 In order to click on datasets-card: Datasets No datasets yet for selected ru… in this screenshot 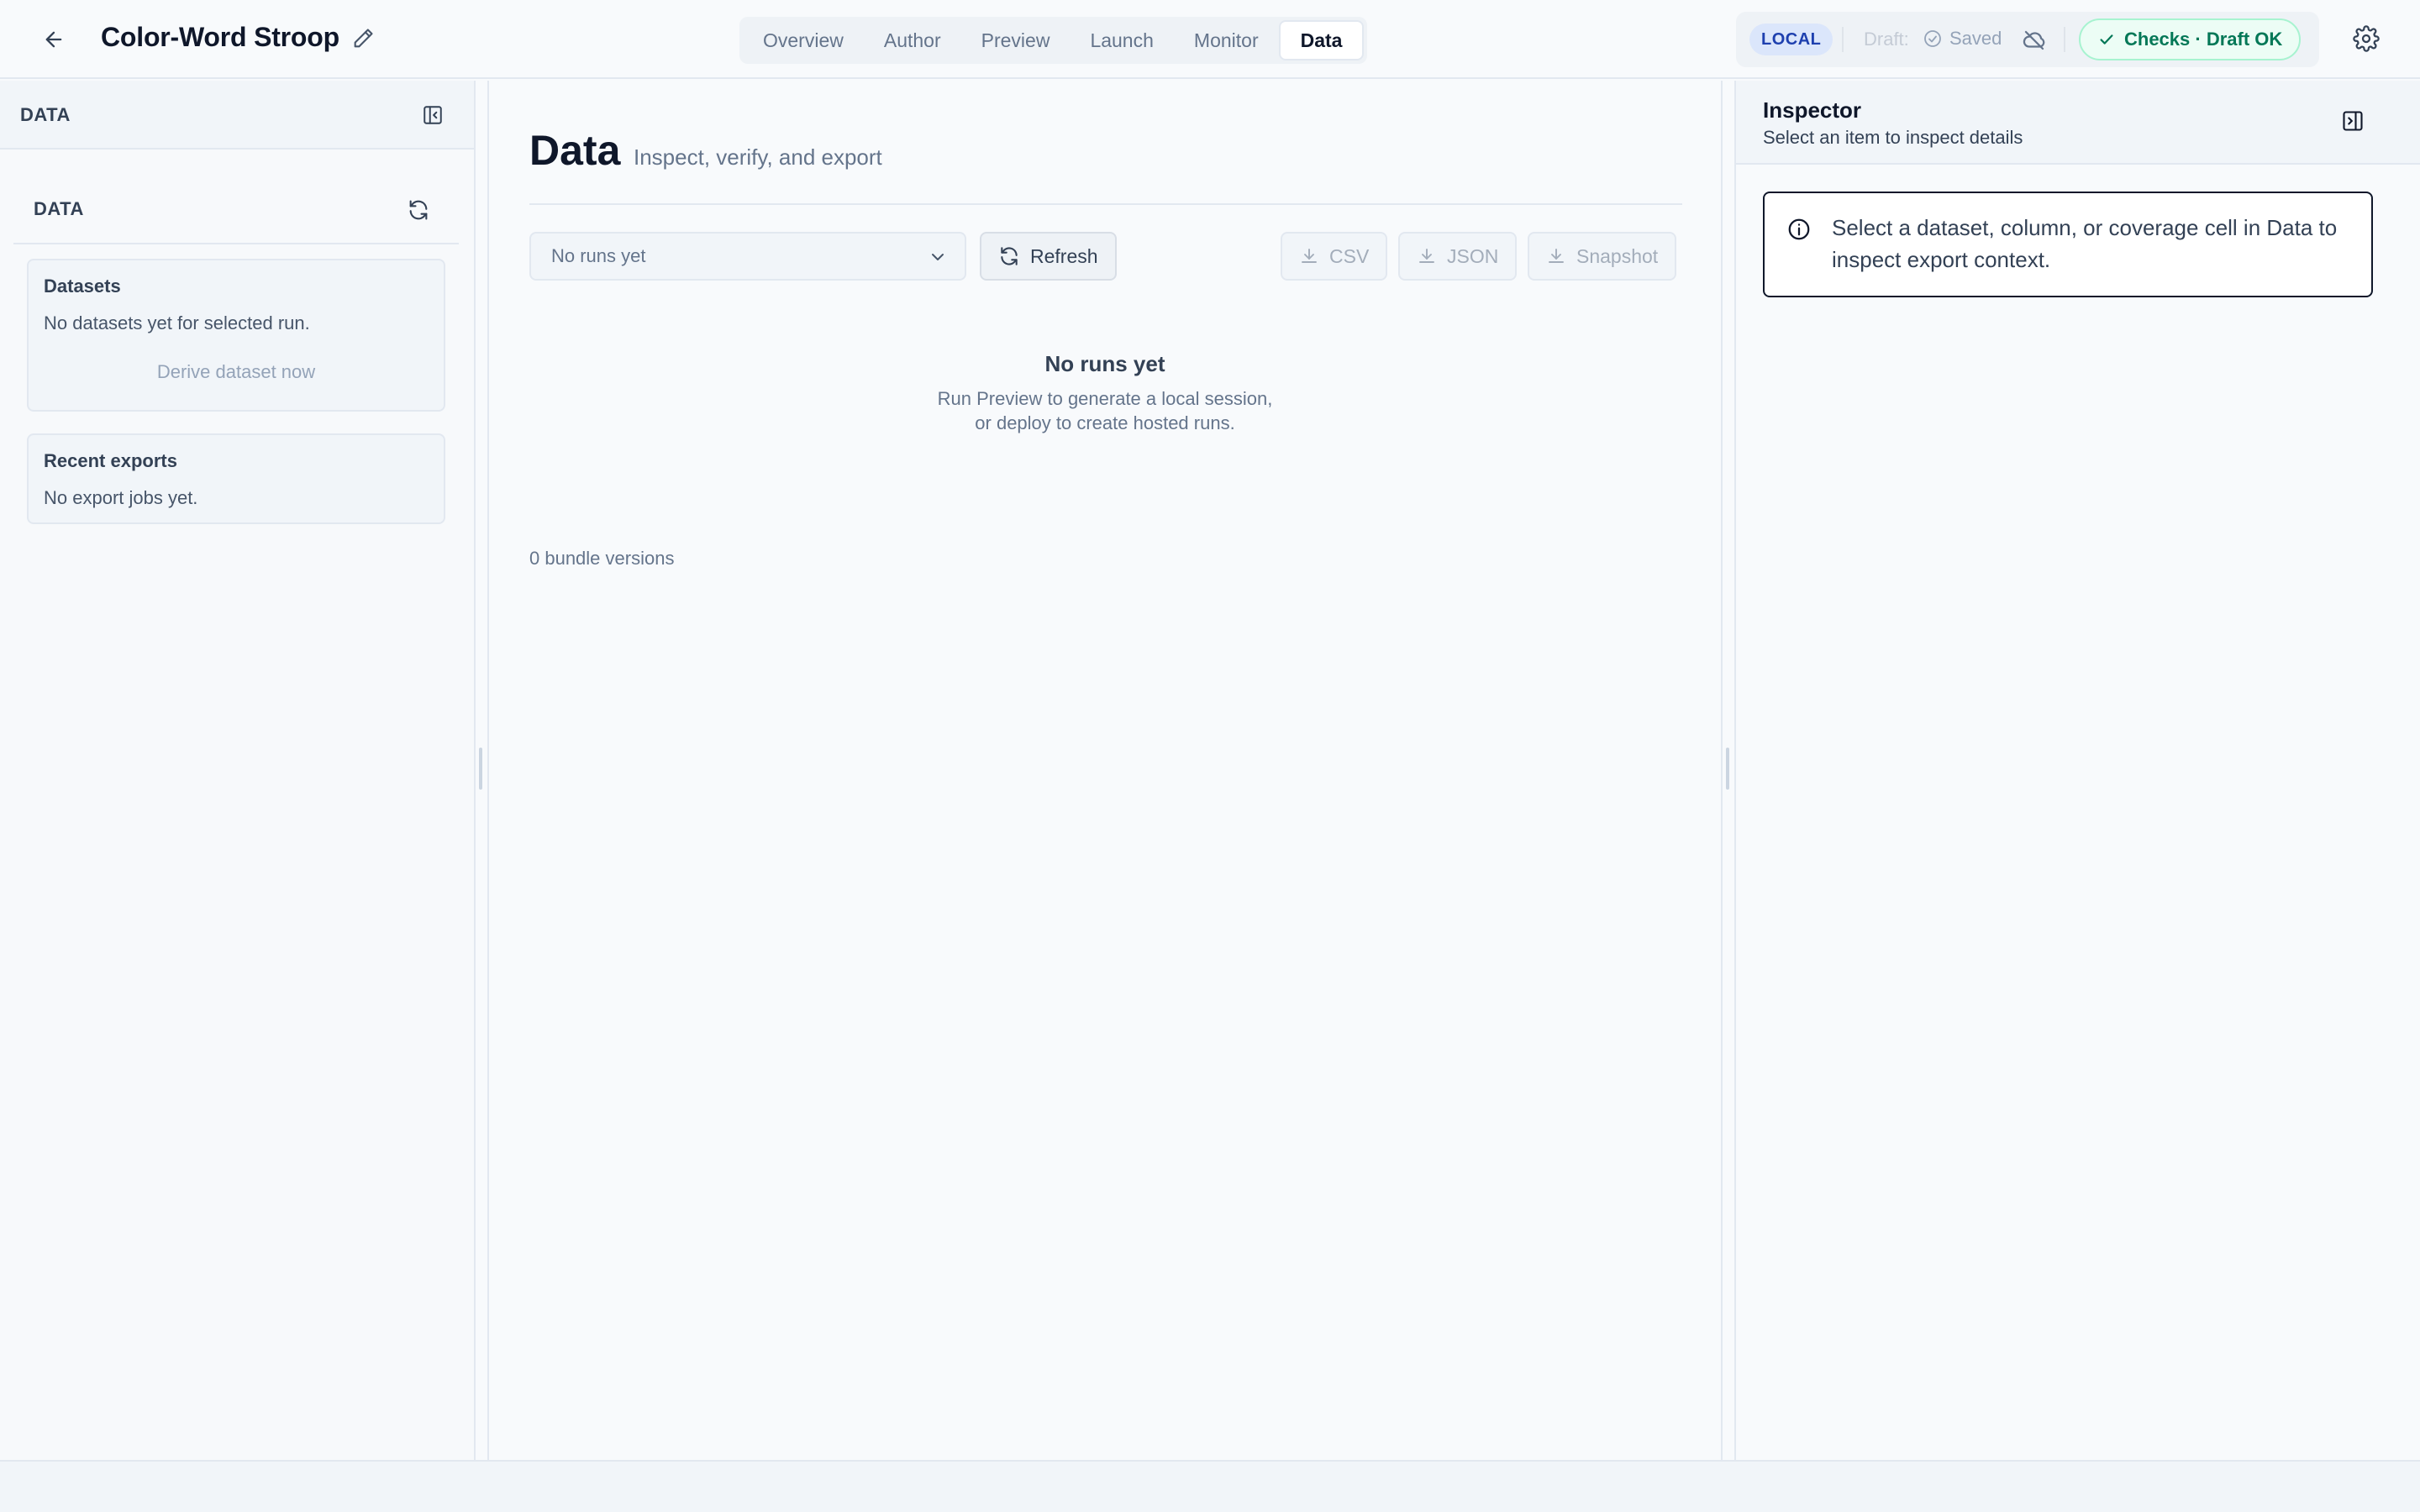, I will do `click(236, 335)`.